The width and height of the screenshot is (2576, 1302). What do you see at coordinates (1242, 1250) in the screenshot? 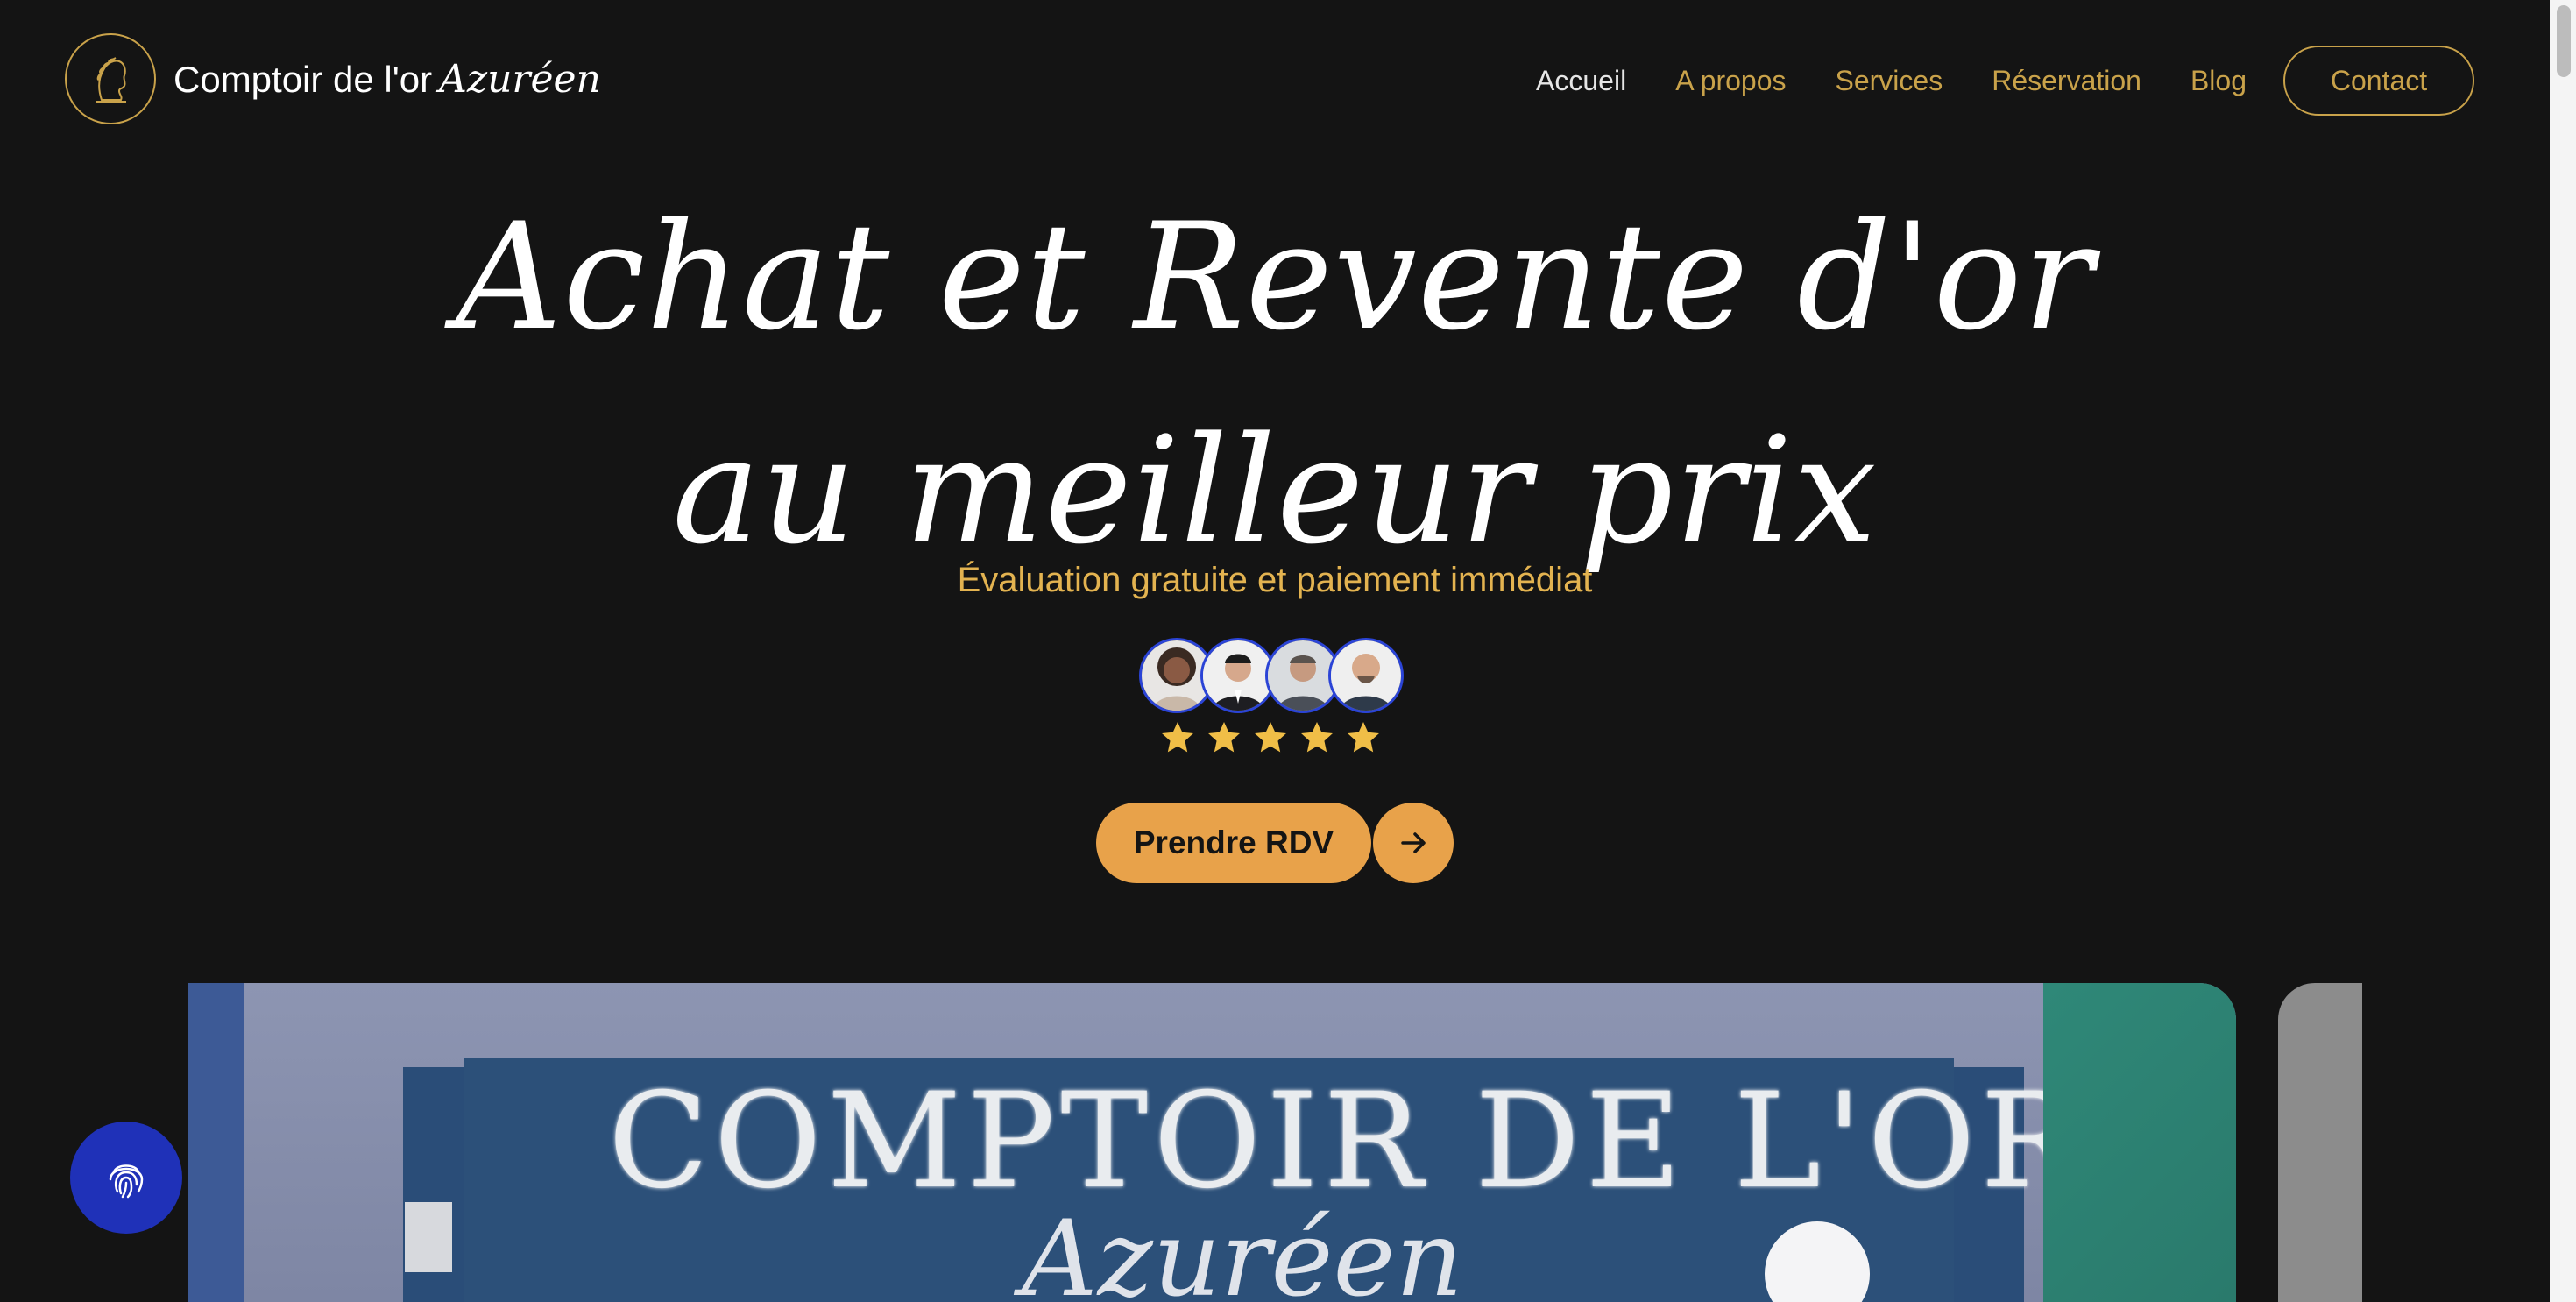
I see `storefront-sign-script: Azuréen` at bounding box center [1242, 1250].